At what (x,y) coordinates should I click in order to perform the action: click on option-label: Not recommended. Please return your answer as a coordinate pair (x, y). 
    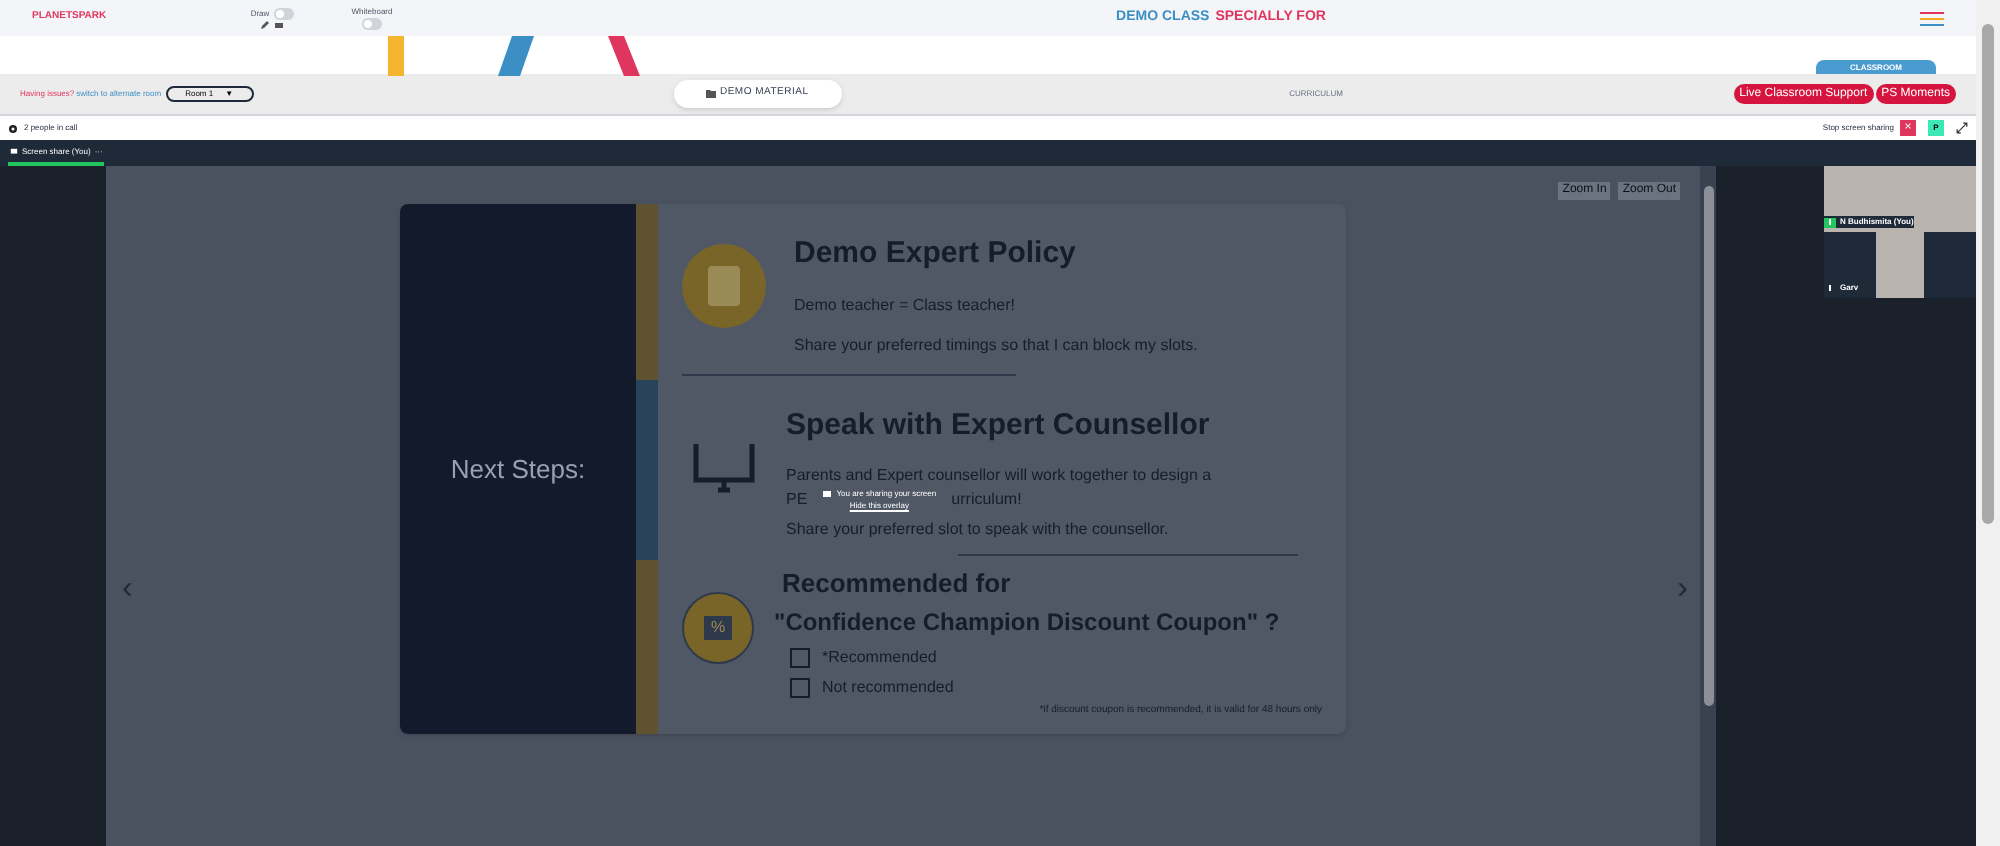
    Looking at the image, I should click on (888, 687).